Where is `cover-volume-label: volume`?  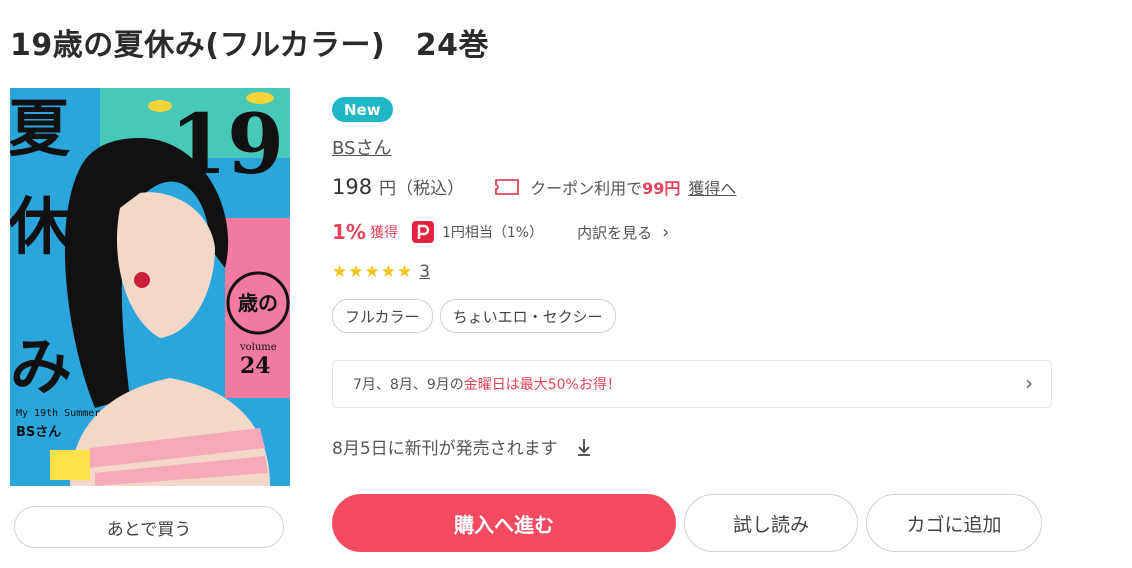
cover-volume-label: volume is located at coordinates (258, 347).